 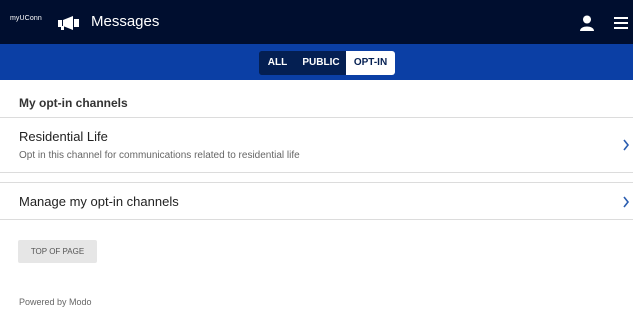 I want to click on tab-all: ALL, so click(x=277, y=63).